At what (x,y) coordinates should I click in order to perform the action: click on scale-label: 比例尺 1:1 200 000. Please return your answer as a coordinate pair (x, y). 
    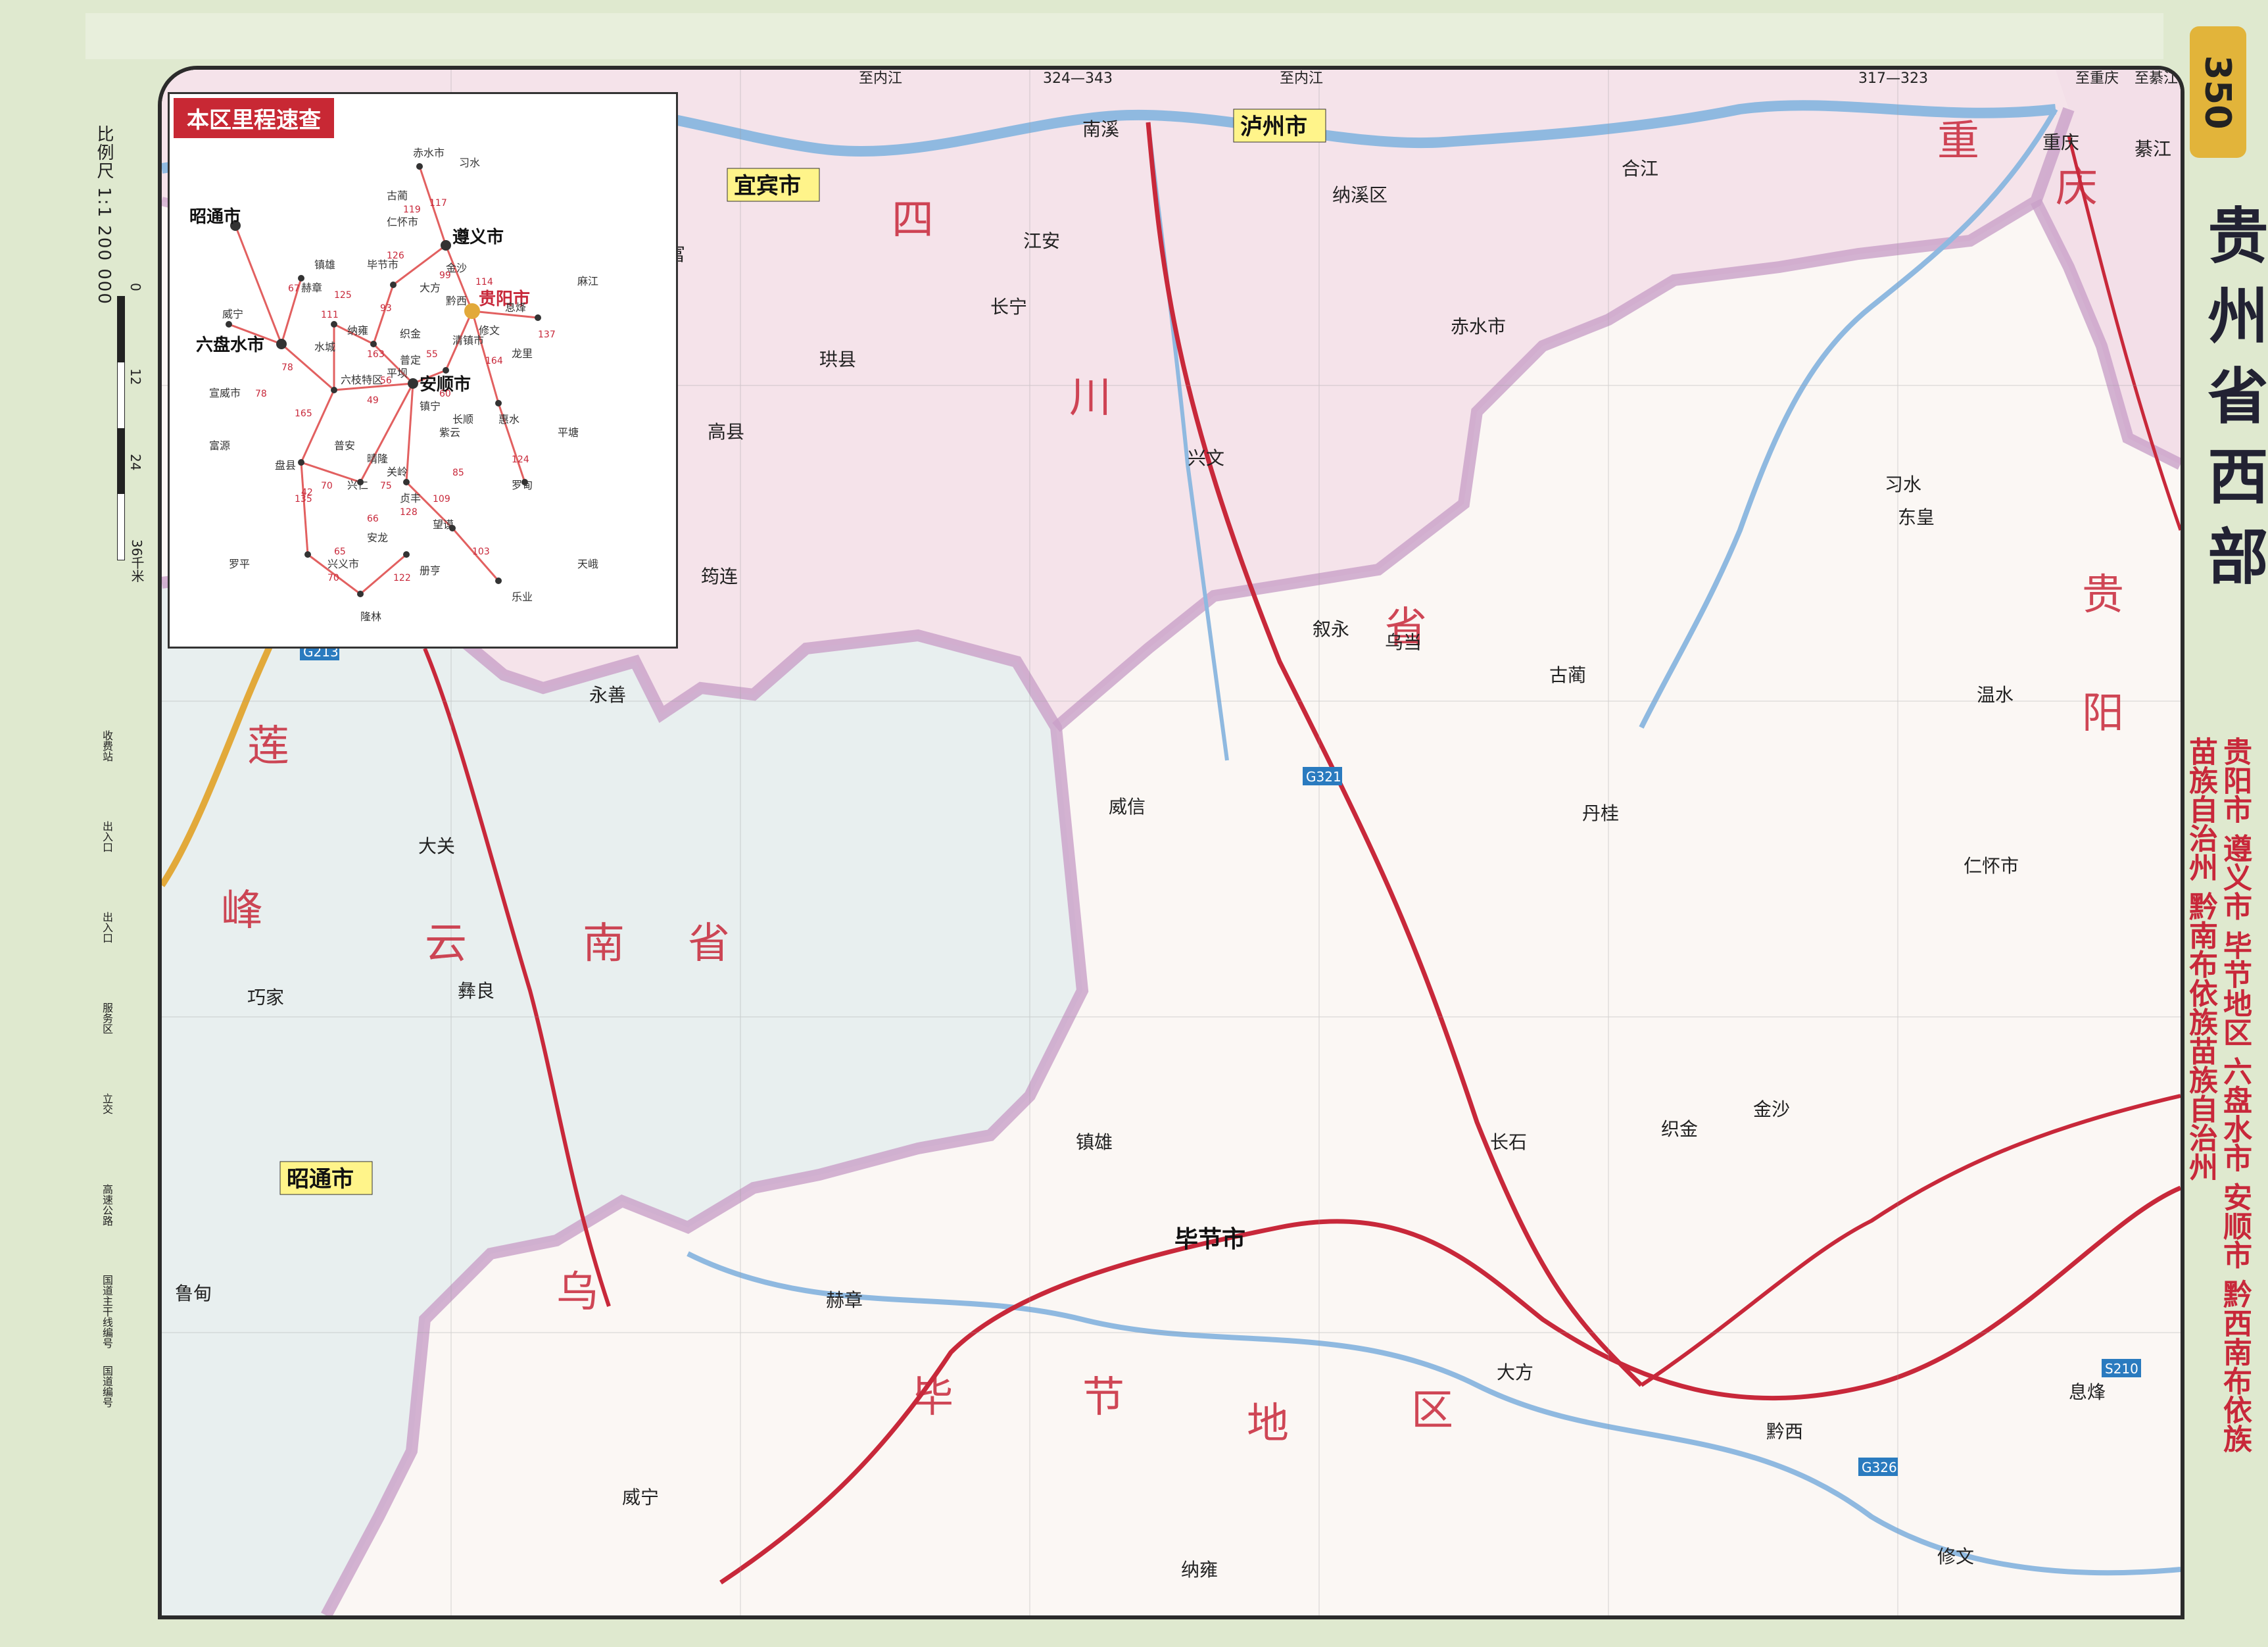
    Looking at the image, I should click on (104, 215).